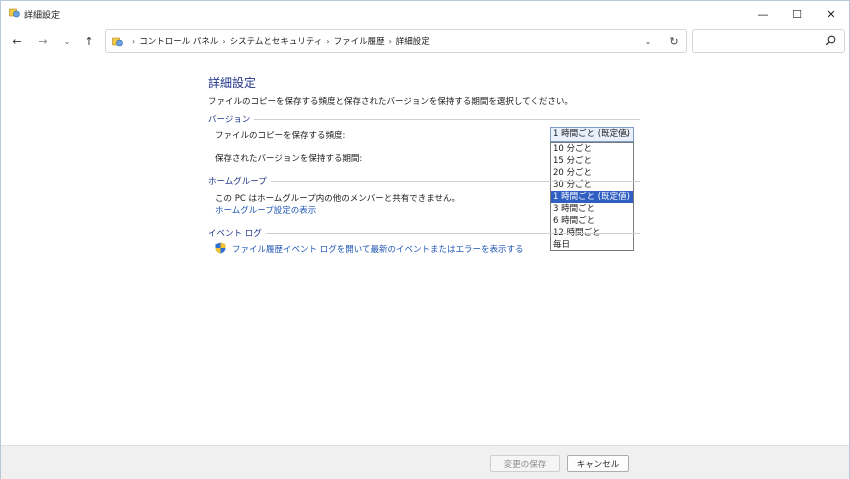  Describe the element at coordinates (831, 14) in the screenshot. I see `close-button: ✕` at that location.